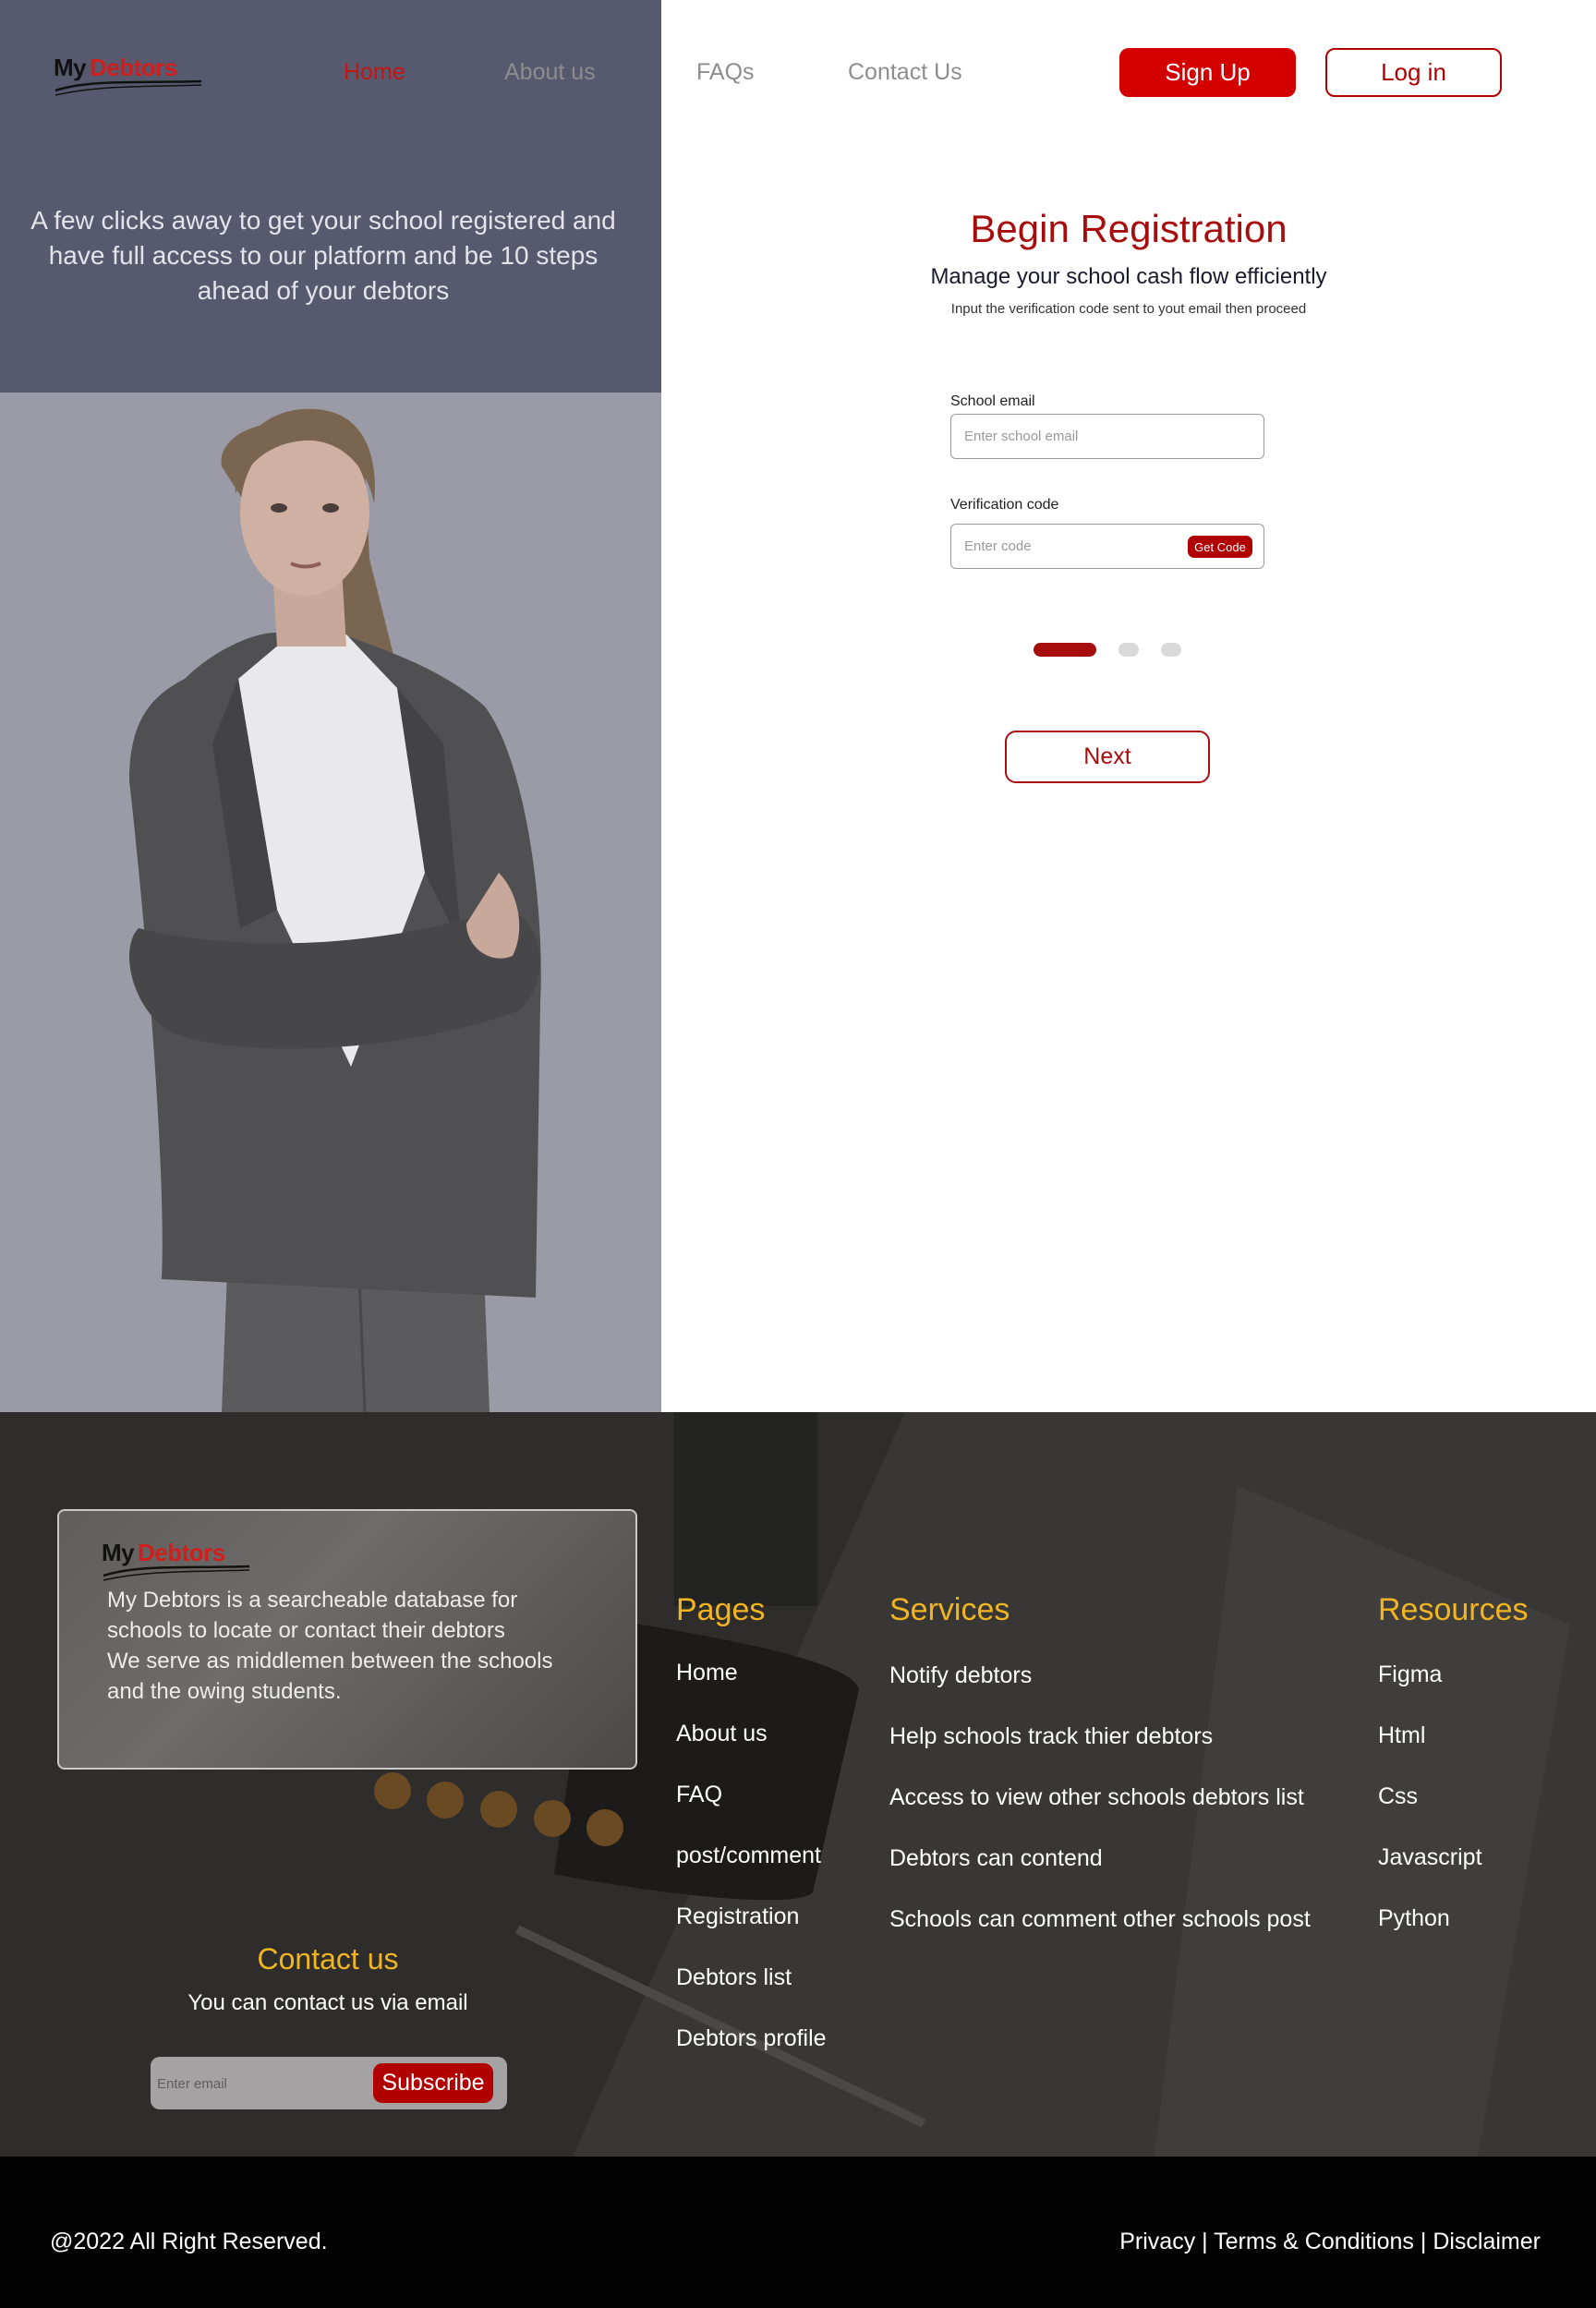 The height and width of the screenshot is (2308, 1596). What do you see at coordinates (1004, 505) in the screenshot?
I see `verification-code-label: Verification code` at bounding box center [1004, 505].